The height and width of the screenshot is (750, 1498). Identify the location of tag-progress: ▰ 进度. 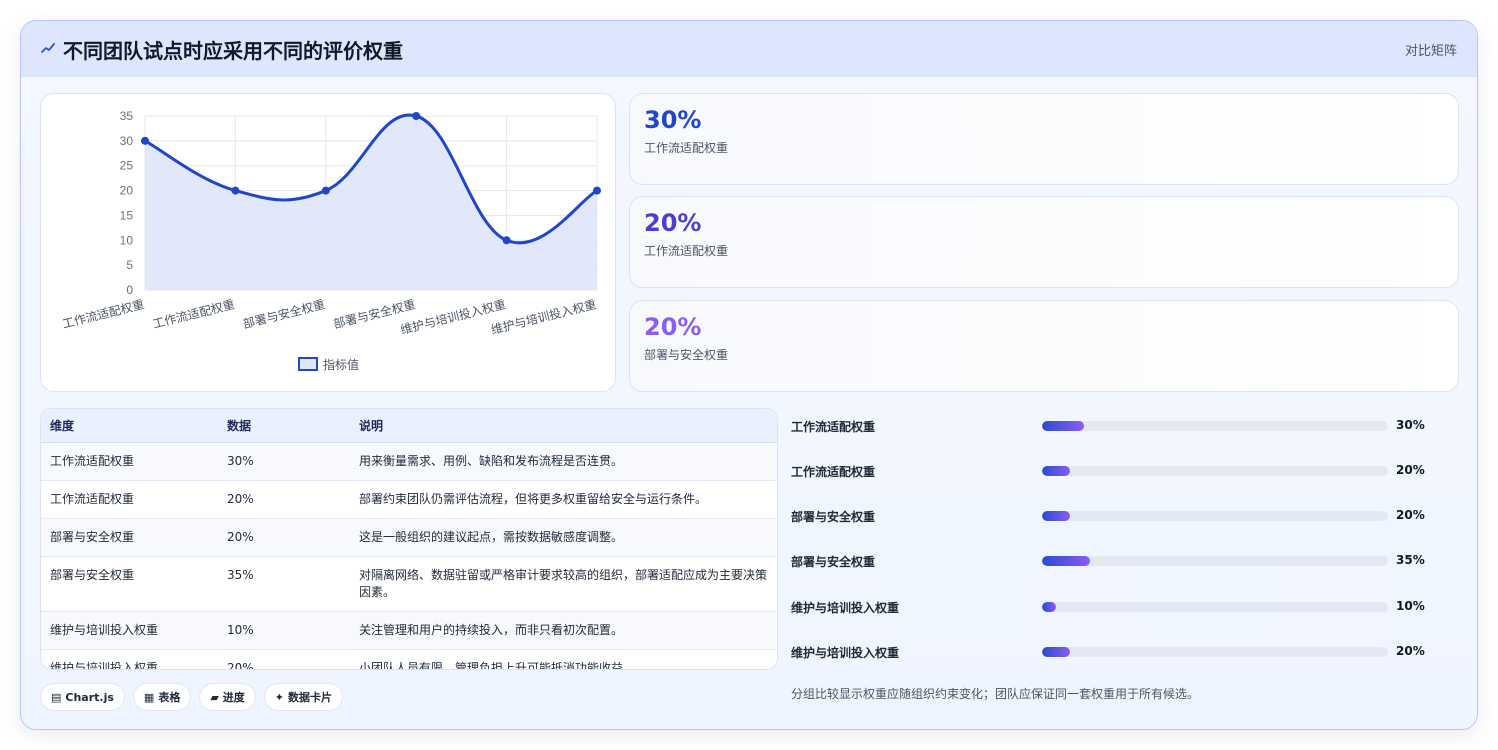
(227, 697).